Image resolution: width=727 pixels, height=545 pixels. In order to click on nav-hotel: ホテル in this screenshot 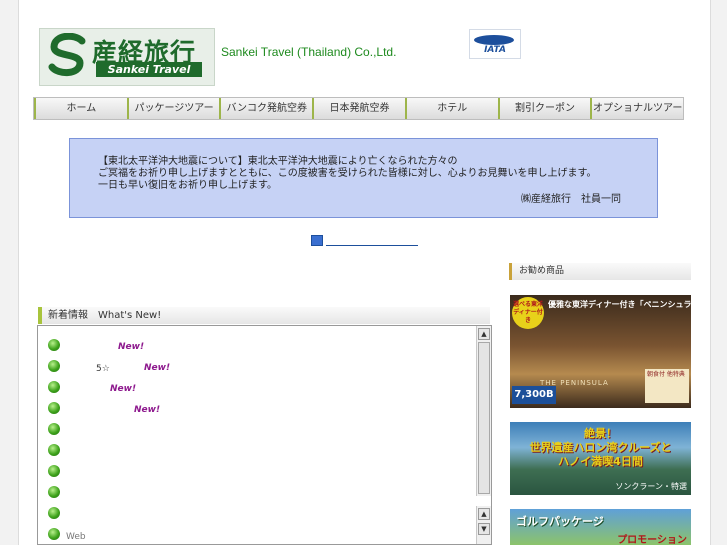, I will do `click(451, 108)`.